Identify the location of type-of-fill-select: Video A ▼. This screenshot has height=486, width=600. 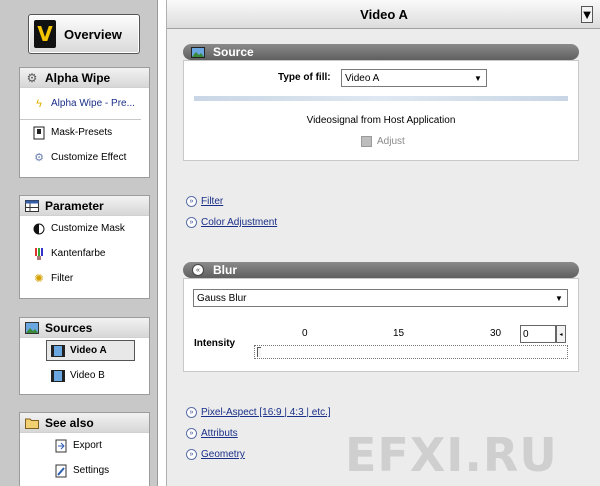
(414, 78).